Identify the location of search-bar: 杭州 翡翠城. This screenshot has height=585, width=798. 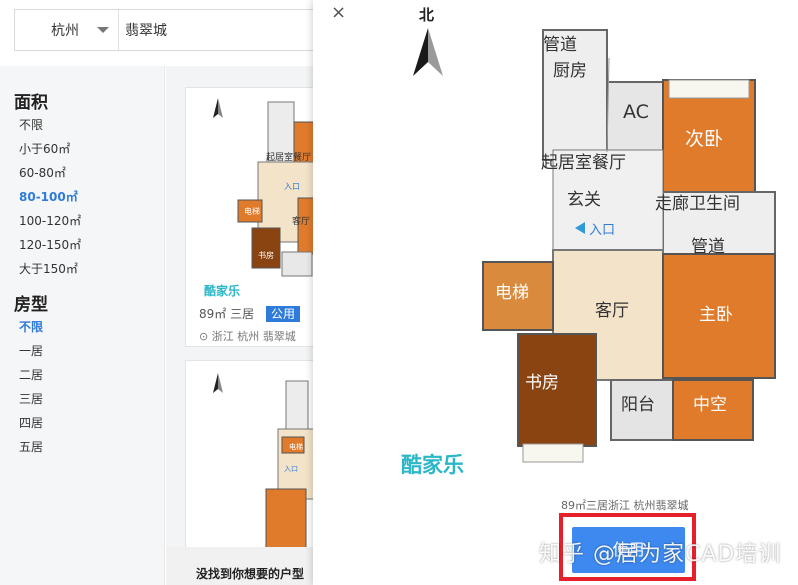
(179, 30).